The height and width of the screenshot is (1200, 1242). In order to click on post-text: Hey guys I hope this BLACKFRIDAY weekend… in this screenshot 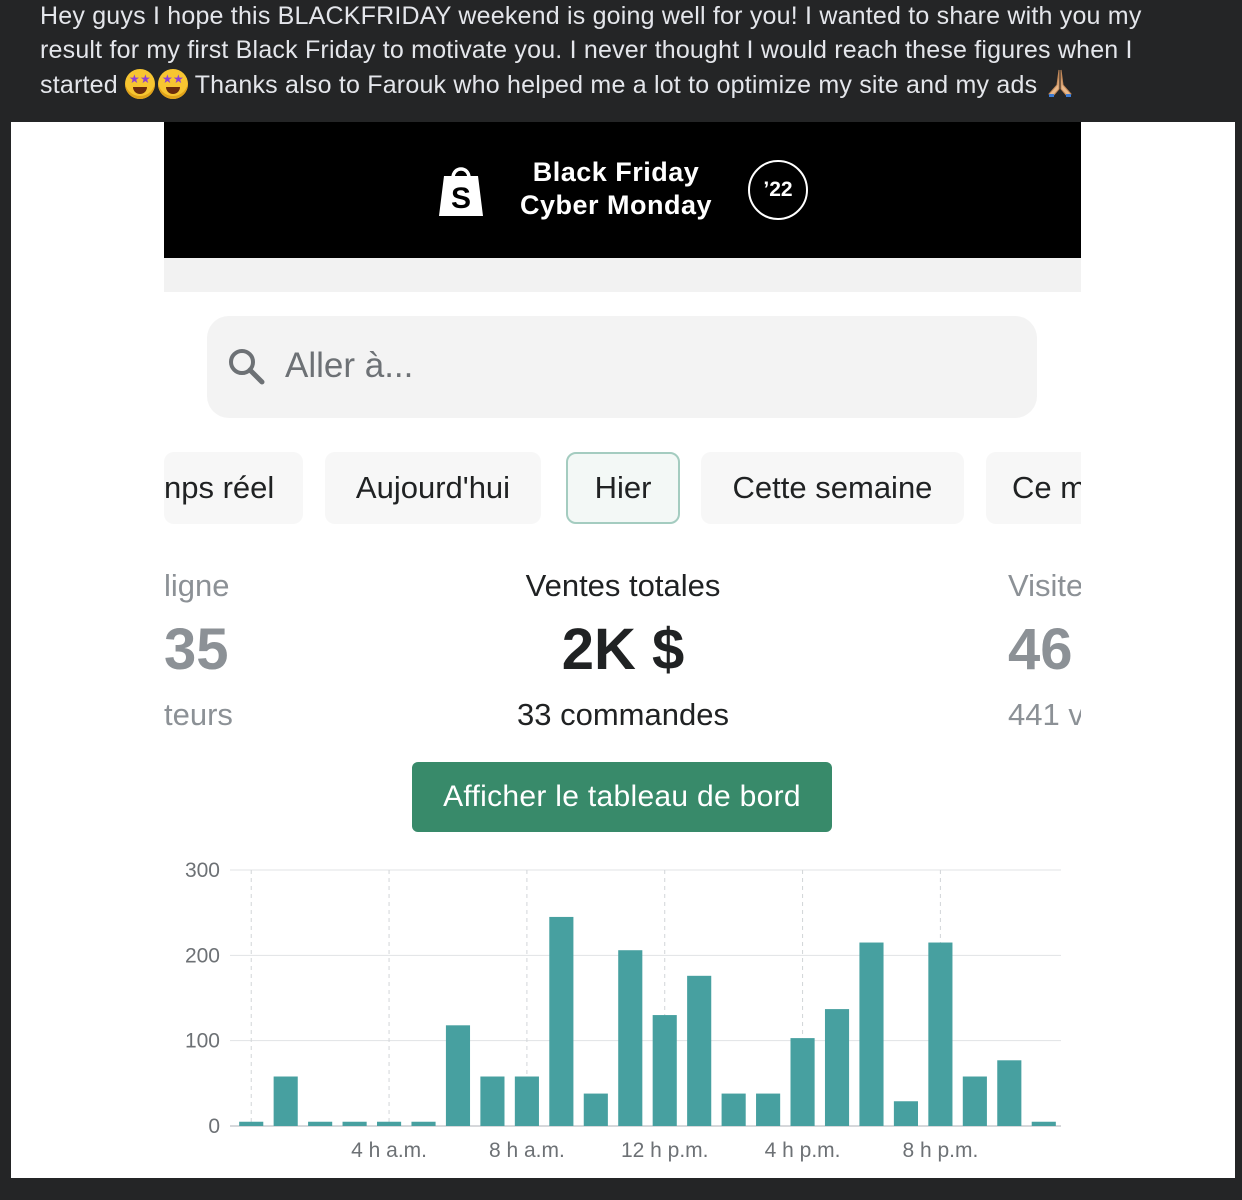, I will do `click(625, 51)`.